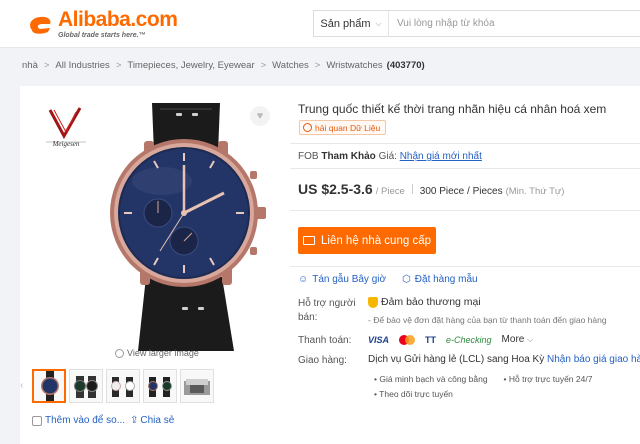 Image resolution: width=640 pixels, height=444 pixels. I want to click on logo-tagline: Global trade starts here.™, so click(102, 35).